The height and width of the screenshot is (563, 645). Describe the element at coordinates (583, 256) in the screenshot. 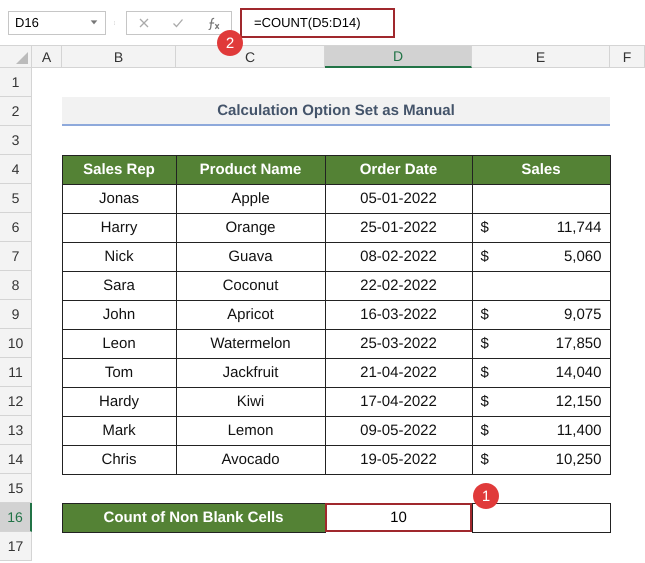

I see `sales-amount: 5,060` at that location.